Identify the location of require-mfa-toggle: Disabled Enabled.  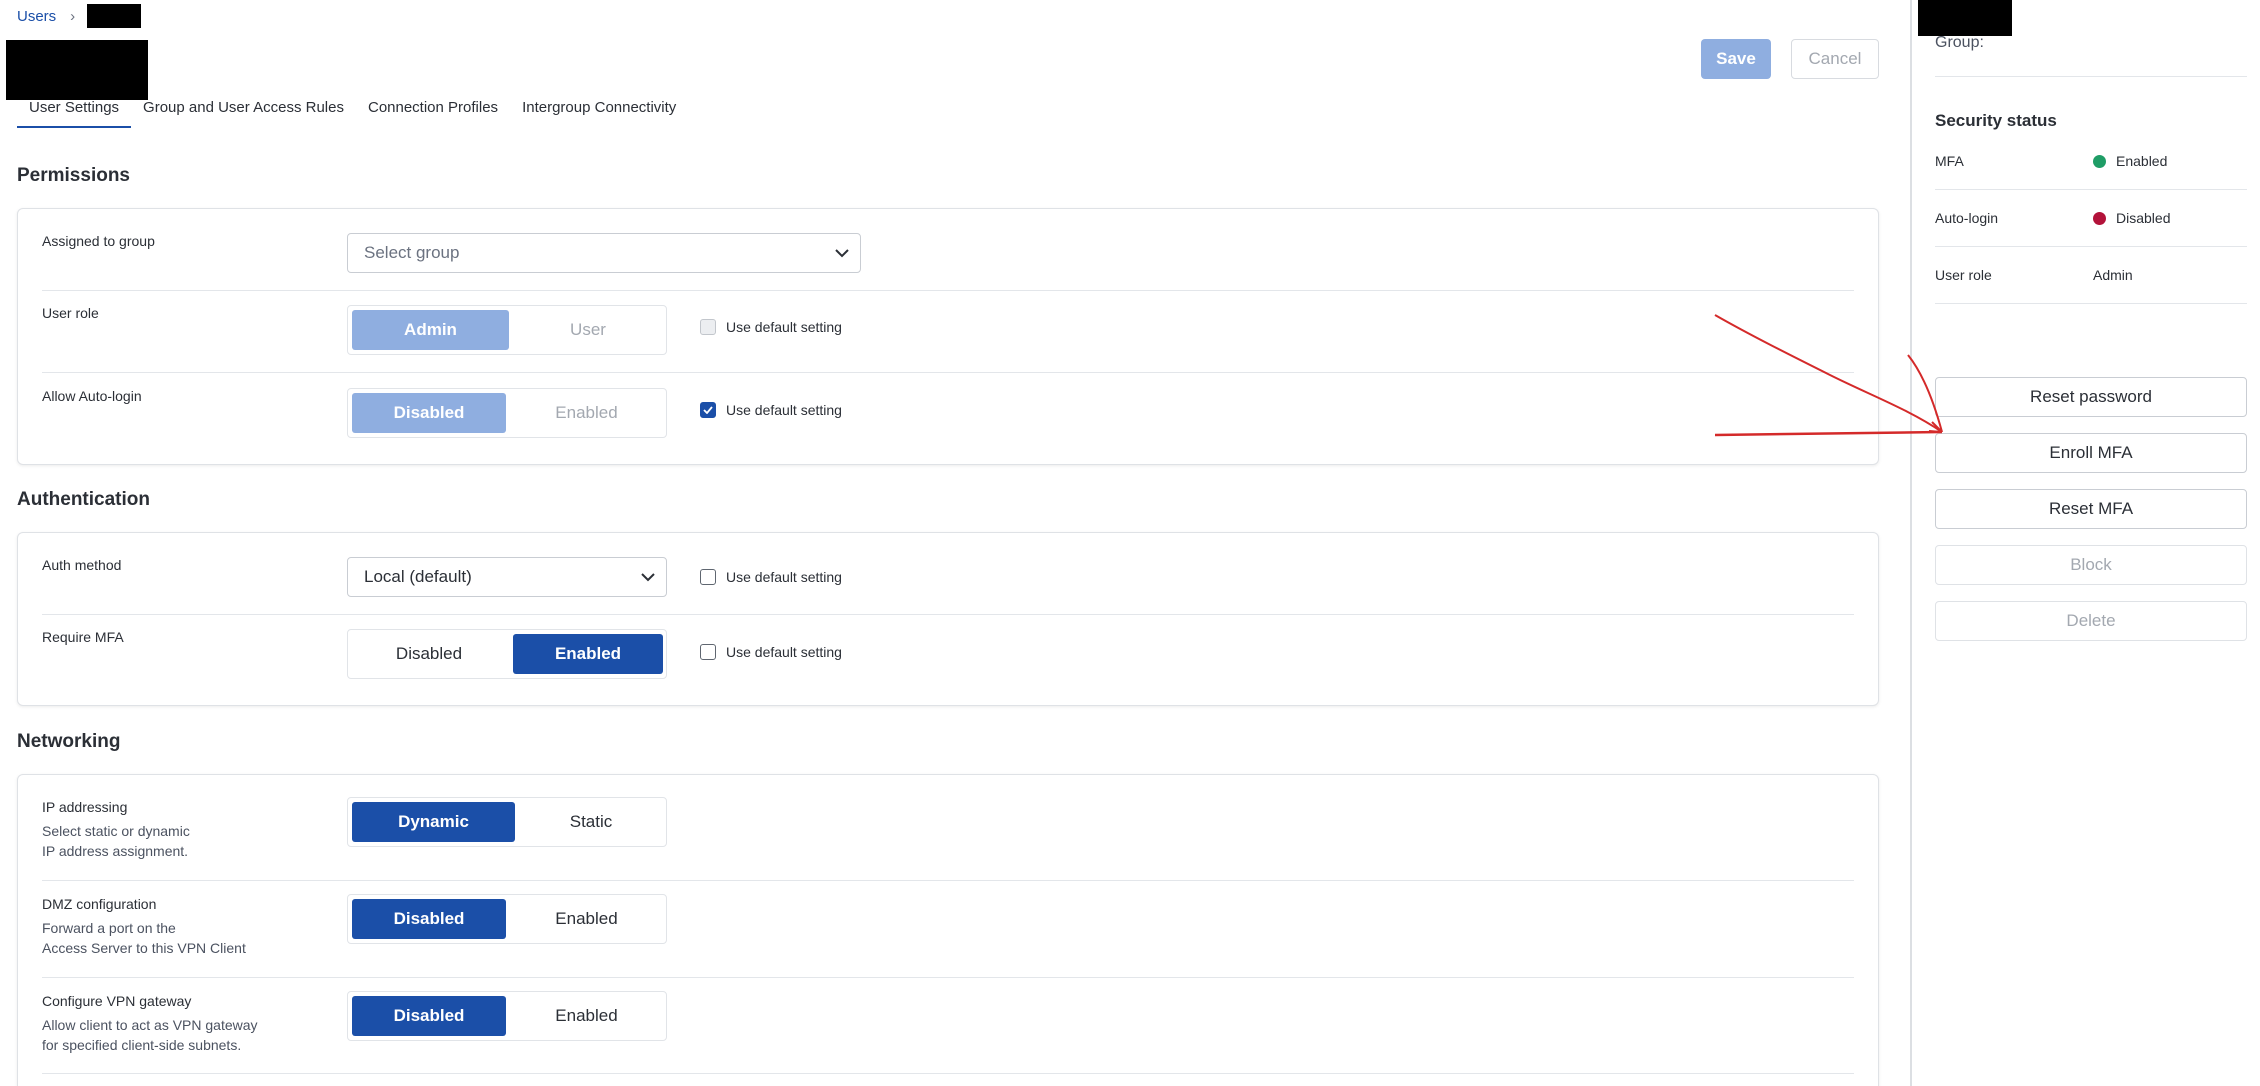
(507, 654).